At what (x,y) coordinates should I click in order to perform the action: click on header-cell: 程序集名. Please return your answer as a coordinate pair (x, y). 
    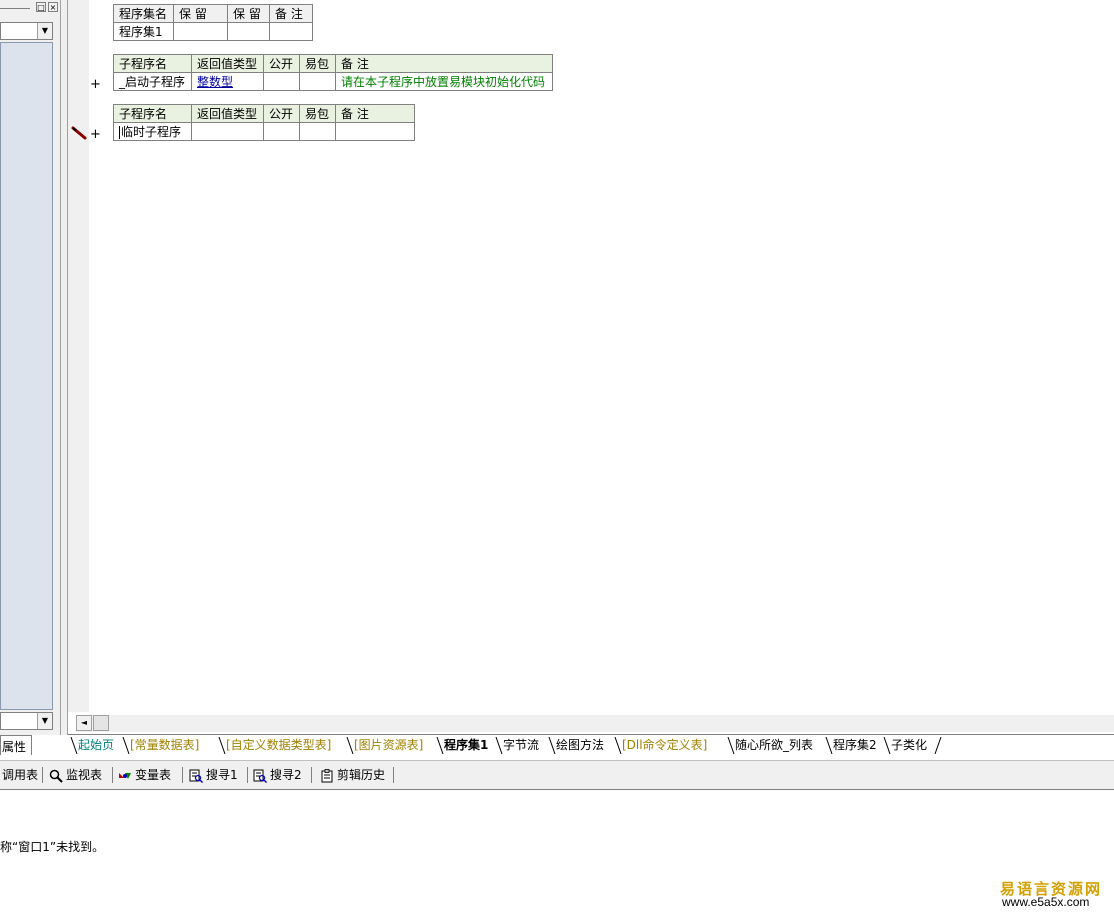
    Looking at the image, I should click on (143, 13).